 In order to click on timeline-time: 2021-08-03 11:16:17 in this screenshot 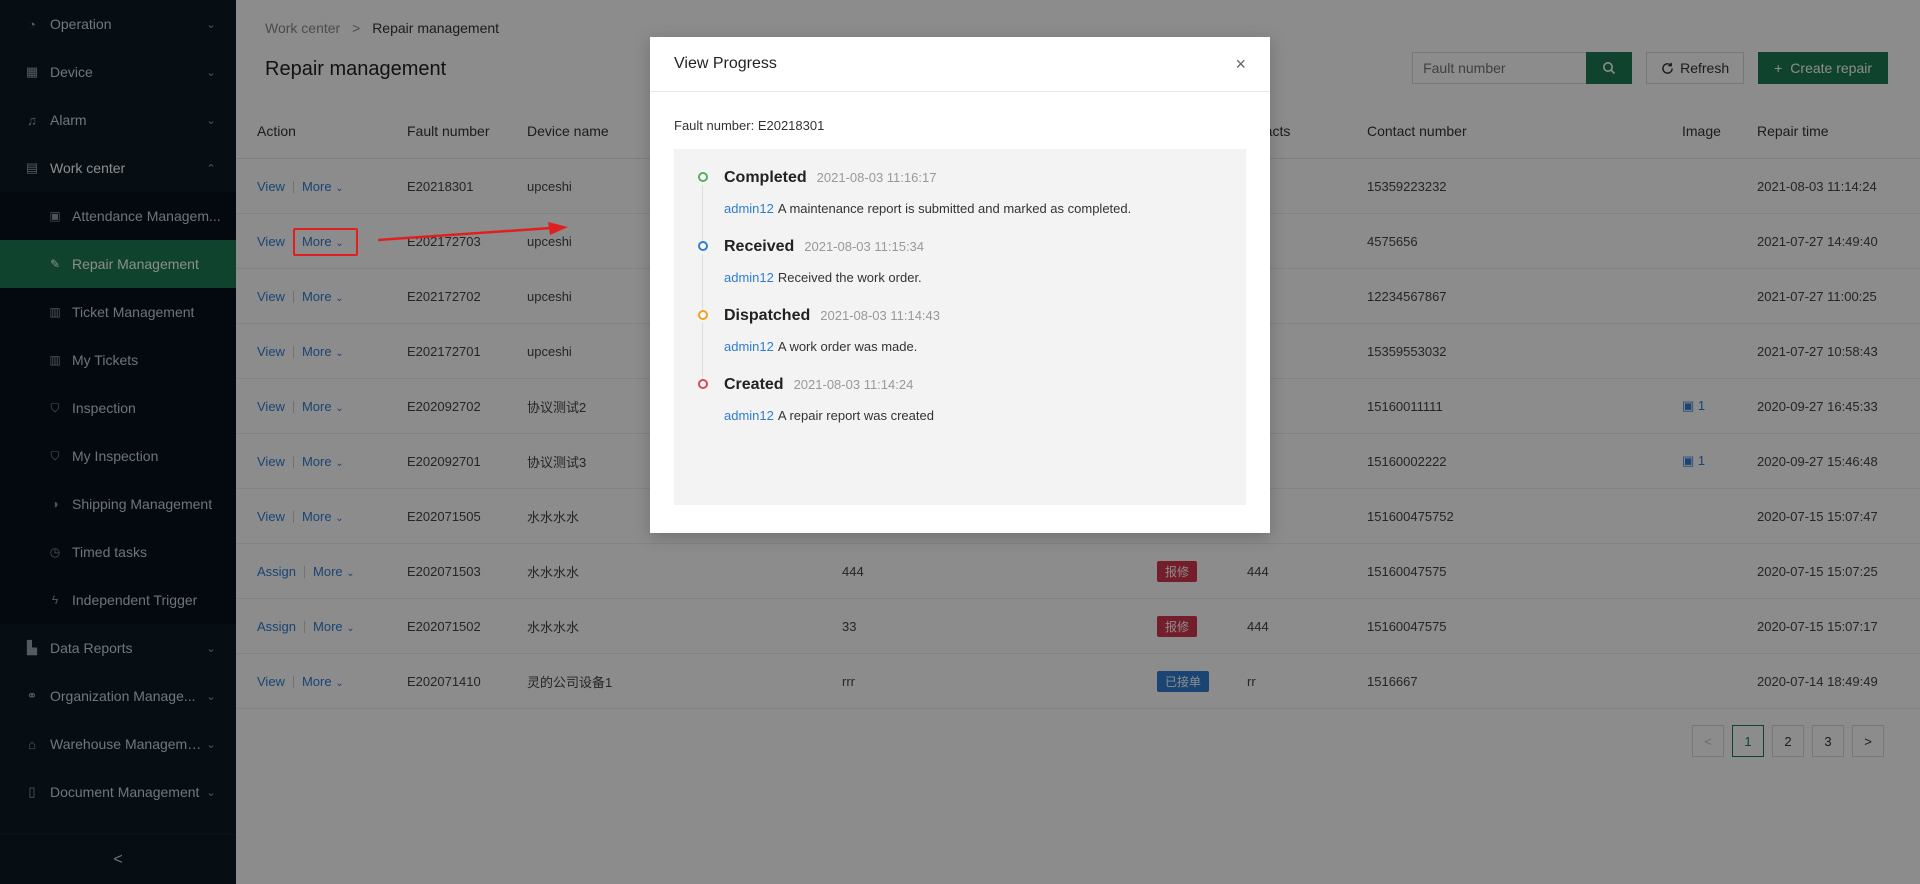, I will do `click(876, 177)`.